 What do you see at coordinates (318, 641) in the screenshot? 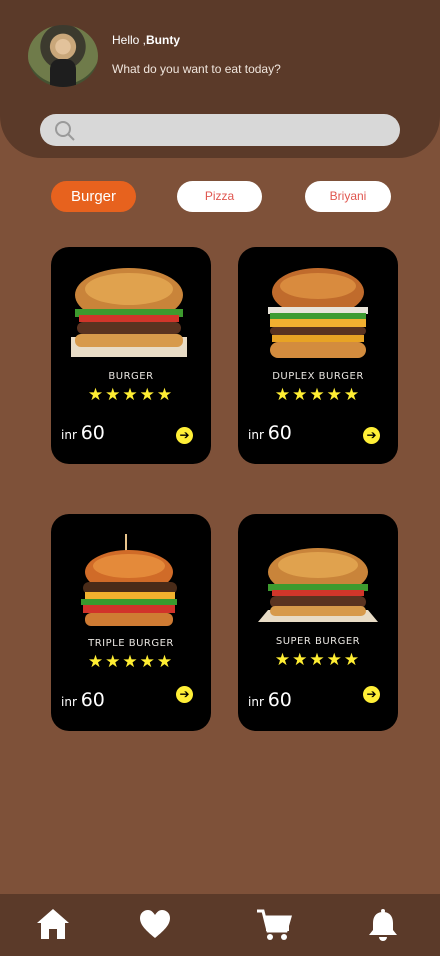
I see `product-name: SUPER BURGER` at bounding box center [318, 641].